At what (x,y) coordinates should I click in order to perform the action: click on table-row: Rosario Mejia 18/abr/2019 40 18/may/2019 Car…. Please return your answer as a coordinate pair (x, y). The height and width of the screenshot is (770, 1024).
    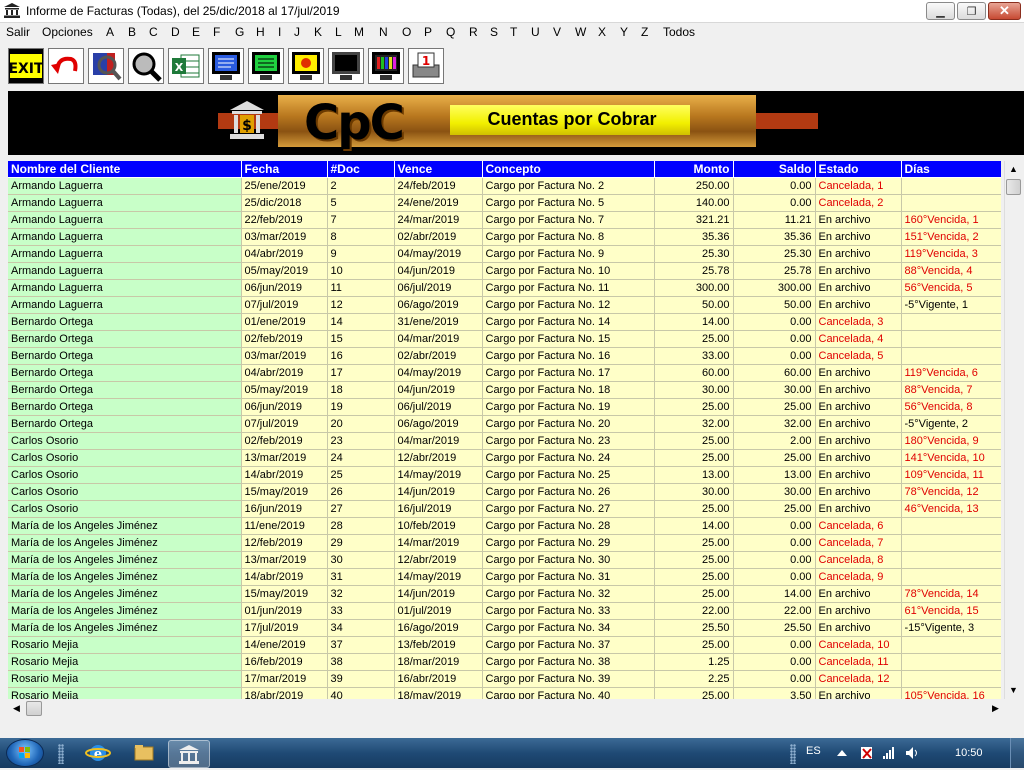
    Looking at the image, I should click on (504, 693).